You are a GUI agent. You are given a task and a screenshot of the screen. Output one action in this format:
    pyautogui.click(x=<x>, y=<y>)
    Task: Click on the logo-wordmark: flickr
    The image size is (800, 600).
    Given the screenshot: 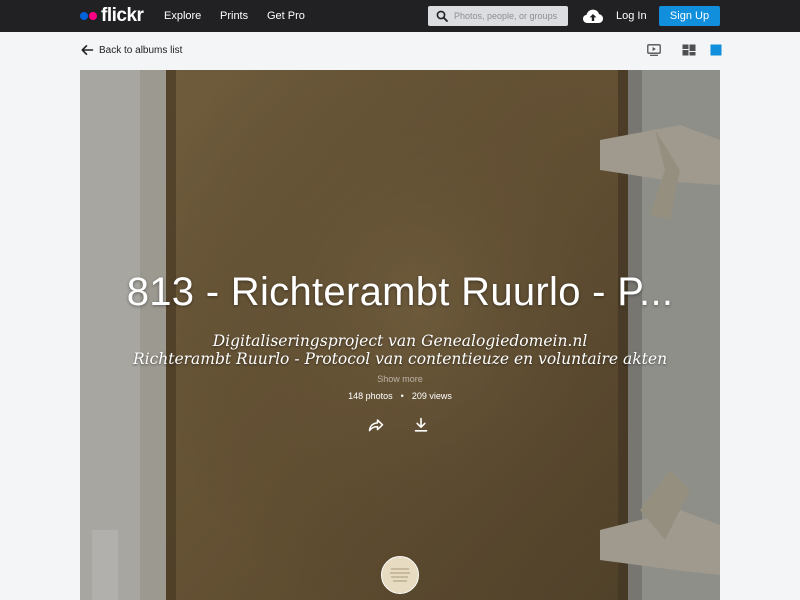 What is the action you would take?
    pyautogui.click(x=122, y=15)
    